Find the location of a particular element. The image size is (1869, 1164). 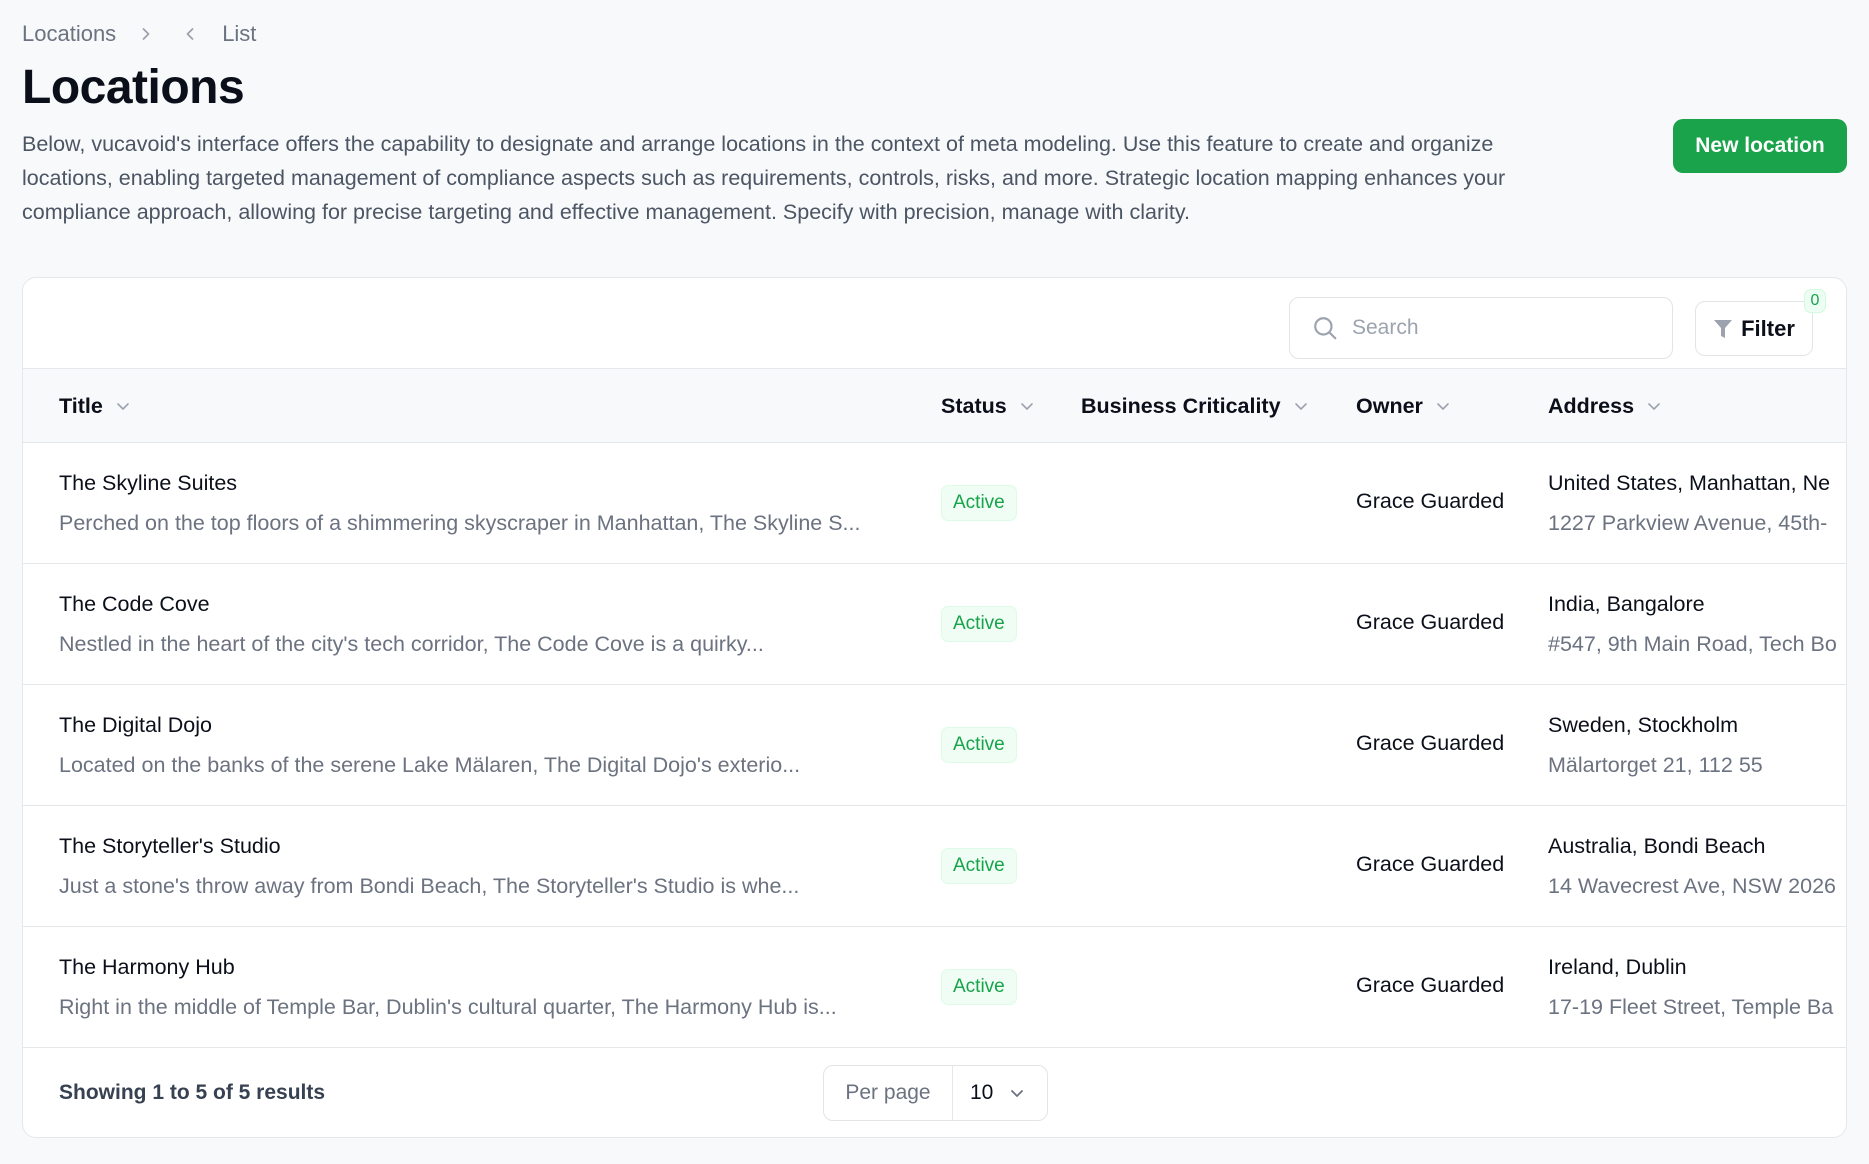

address-region: Australia, Bondi Beach is located at coordinates (1657, 846).